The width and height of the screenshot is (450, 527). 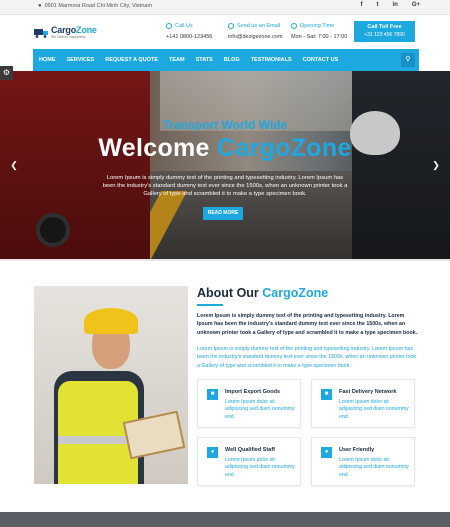 I want to click on nav-testimonials: TESTIMONIALS, so click(x=271, y=60).